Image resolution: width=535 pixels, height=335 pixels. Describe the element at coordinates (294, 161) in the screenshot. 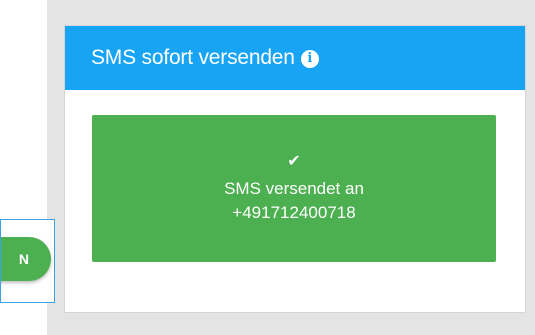

I see `checkmark-icon: ✔` at that location.